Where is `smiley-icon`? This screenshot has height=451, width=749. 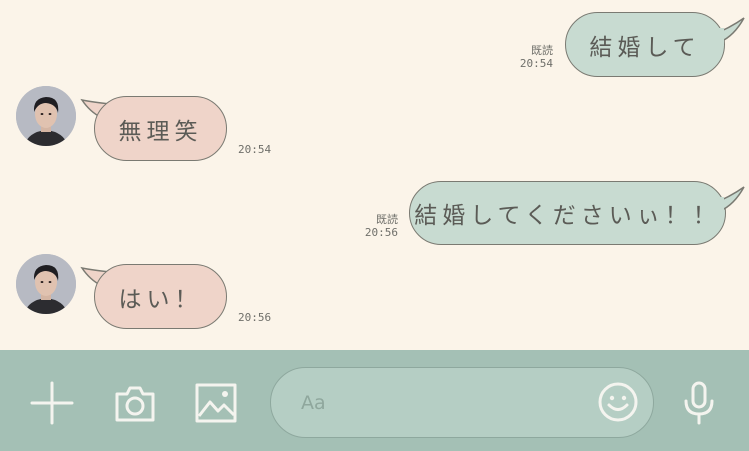 smiley-icon is located at coordinates (618, 402).